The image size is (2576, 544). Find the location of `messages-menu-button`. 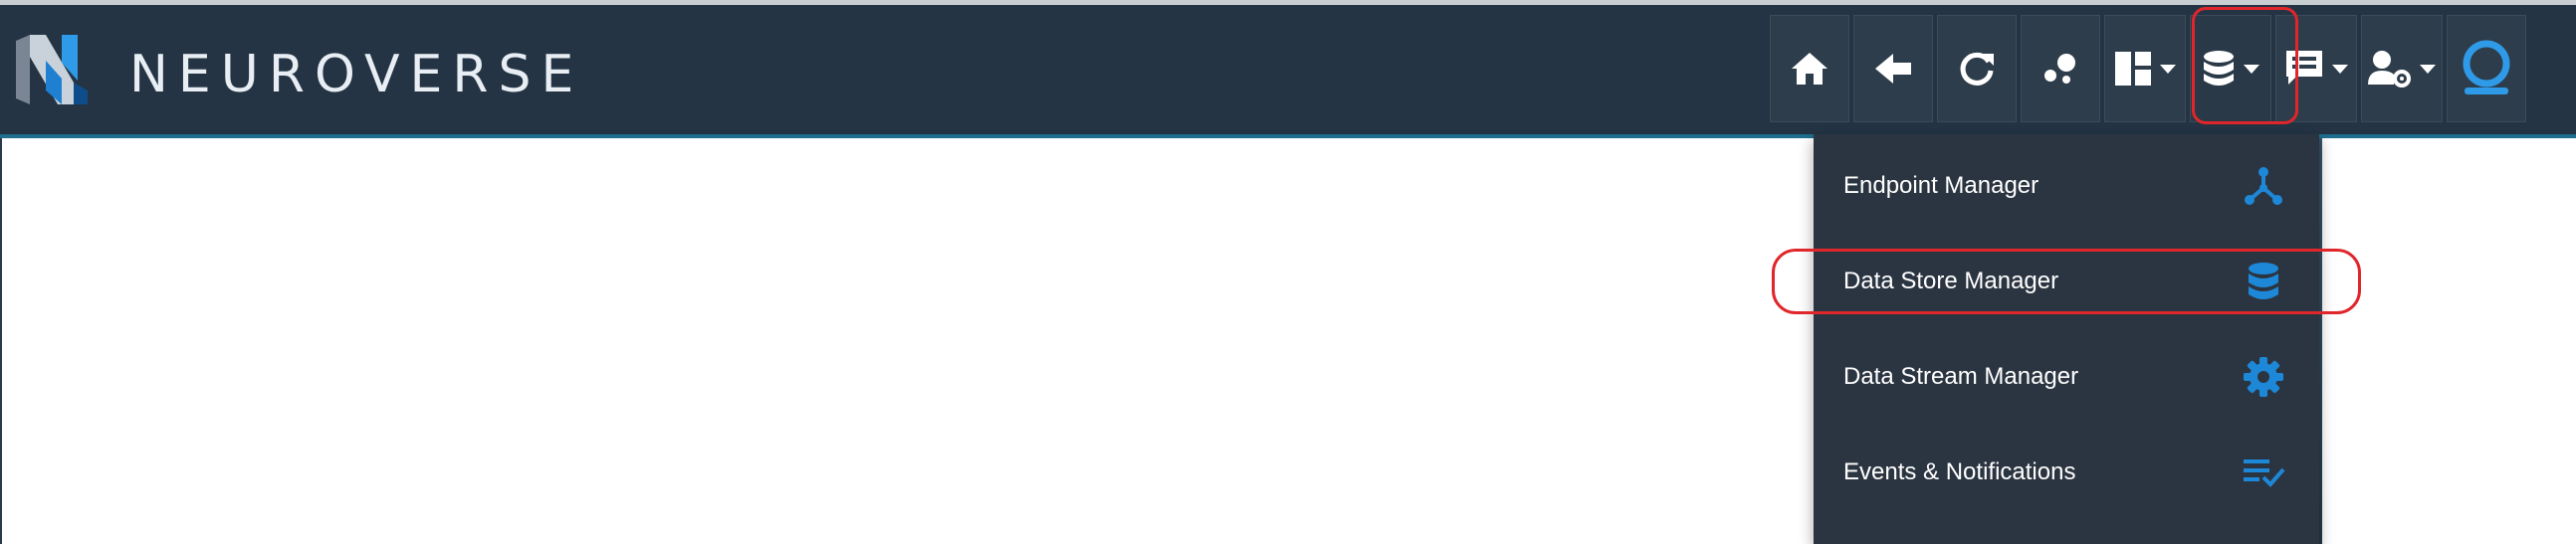

messages-menu-button is located at coordinates (2316, 69).